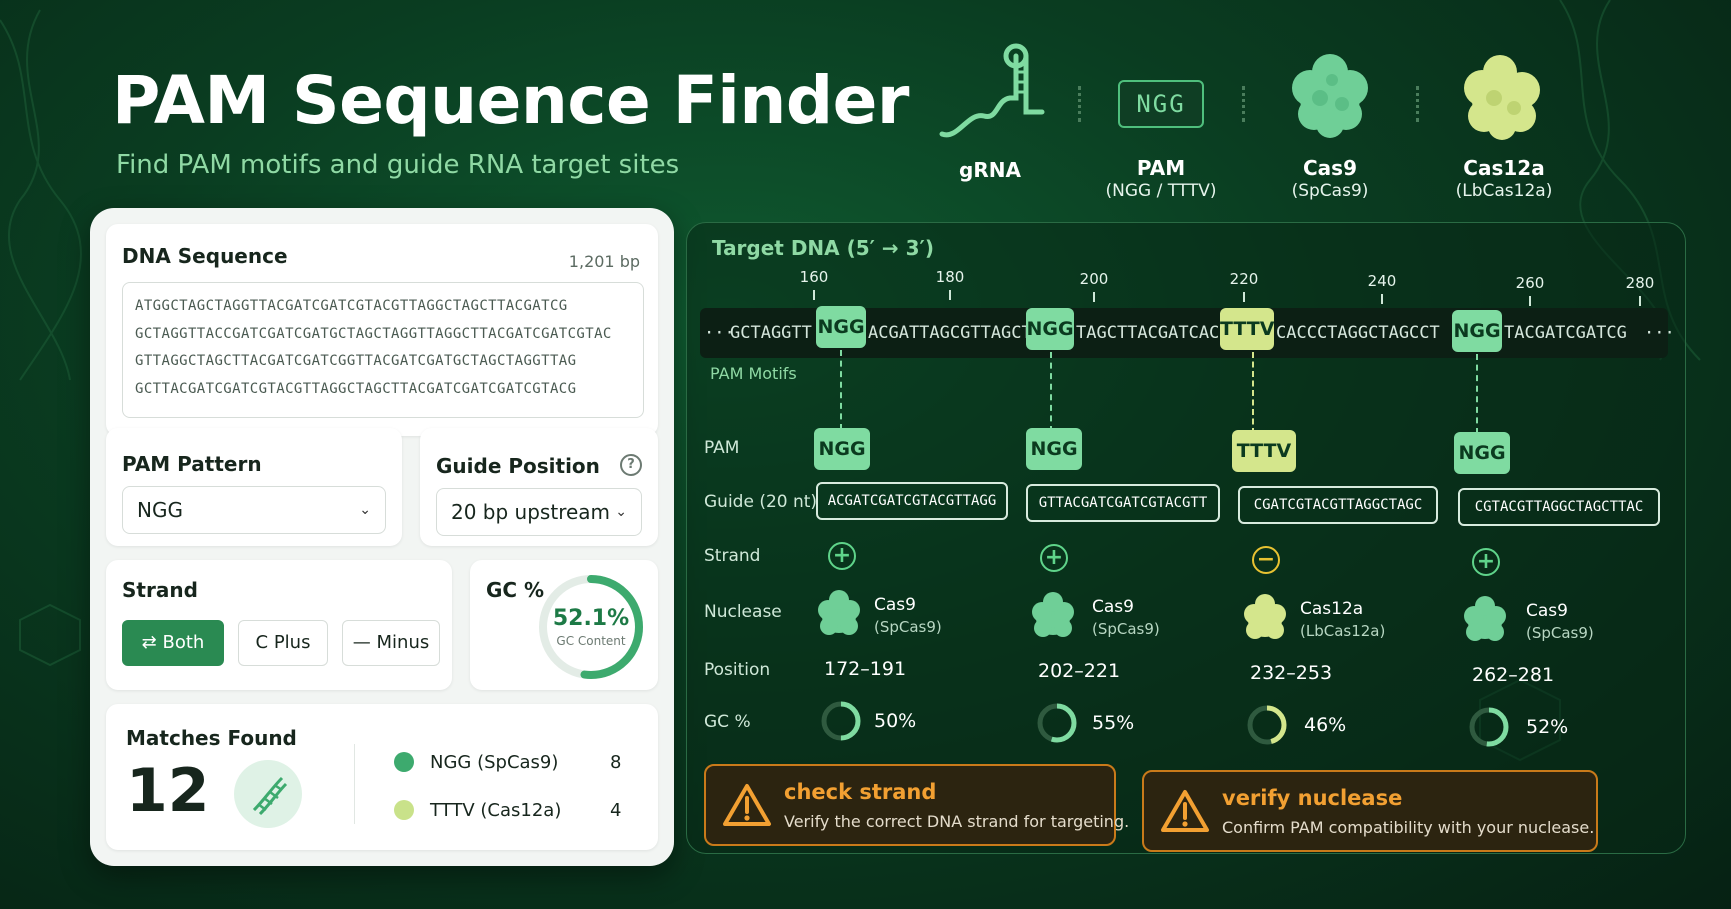 The width and height of the screenshot is (1731, 909). Describe the element at coordinates (173, 643) in the screenshot. I see `strand-both-button: ⇄ Both` at that location.